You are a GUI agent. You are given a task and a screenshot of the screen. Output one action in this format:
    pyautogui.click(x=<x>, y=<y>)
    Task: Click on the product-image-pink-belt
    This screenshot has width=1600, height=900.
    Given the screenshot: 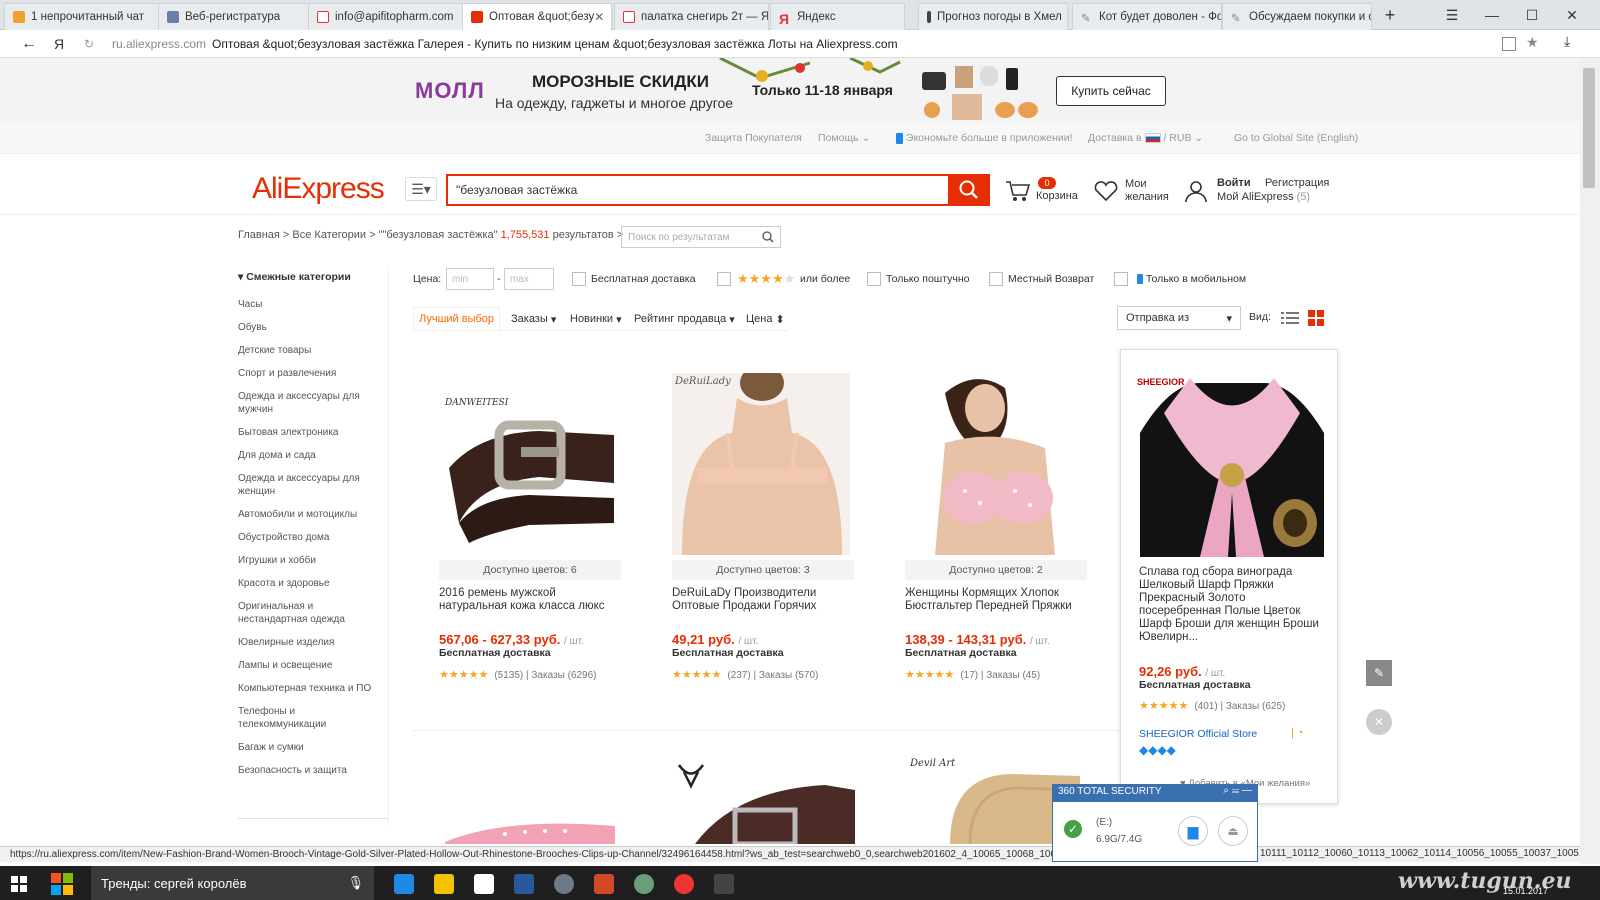 What is the action you would take?
    pyautogui.click(x=530, y=828)
    